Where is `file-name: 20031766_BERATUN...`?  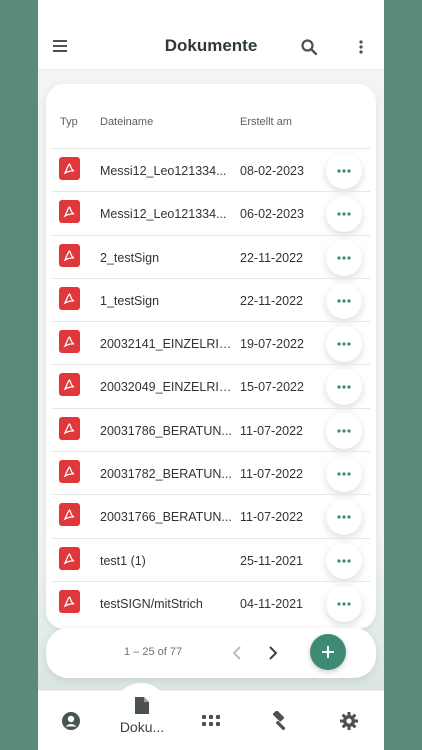
file-name: 20031766_BERATUN... is located at coordinates (166, 517).